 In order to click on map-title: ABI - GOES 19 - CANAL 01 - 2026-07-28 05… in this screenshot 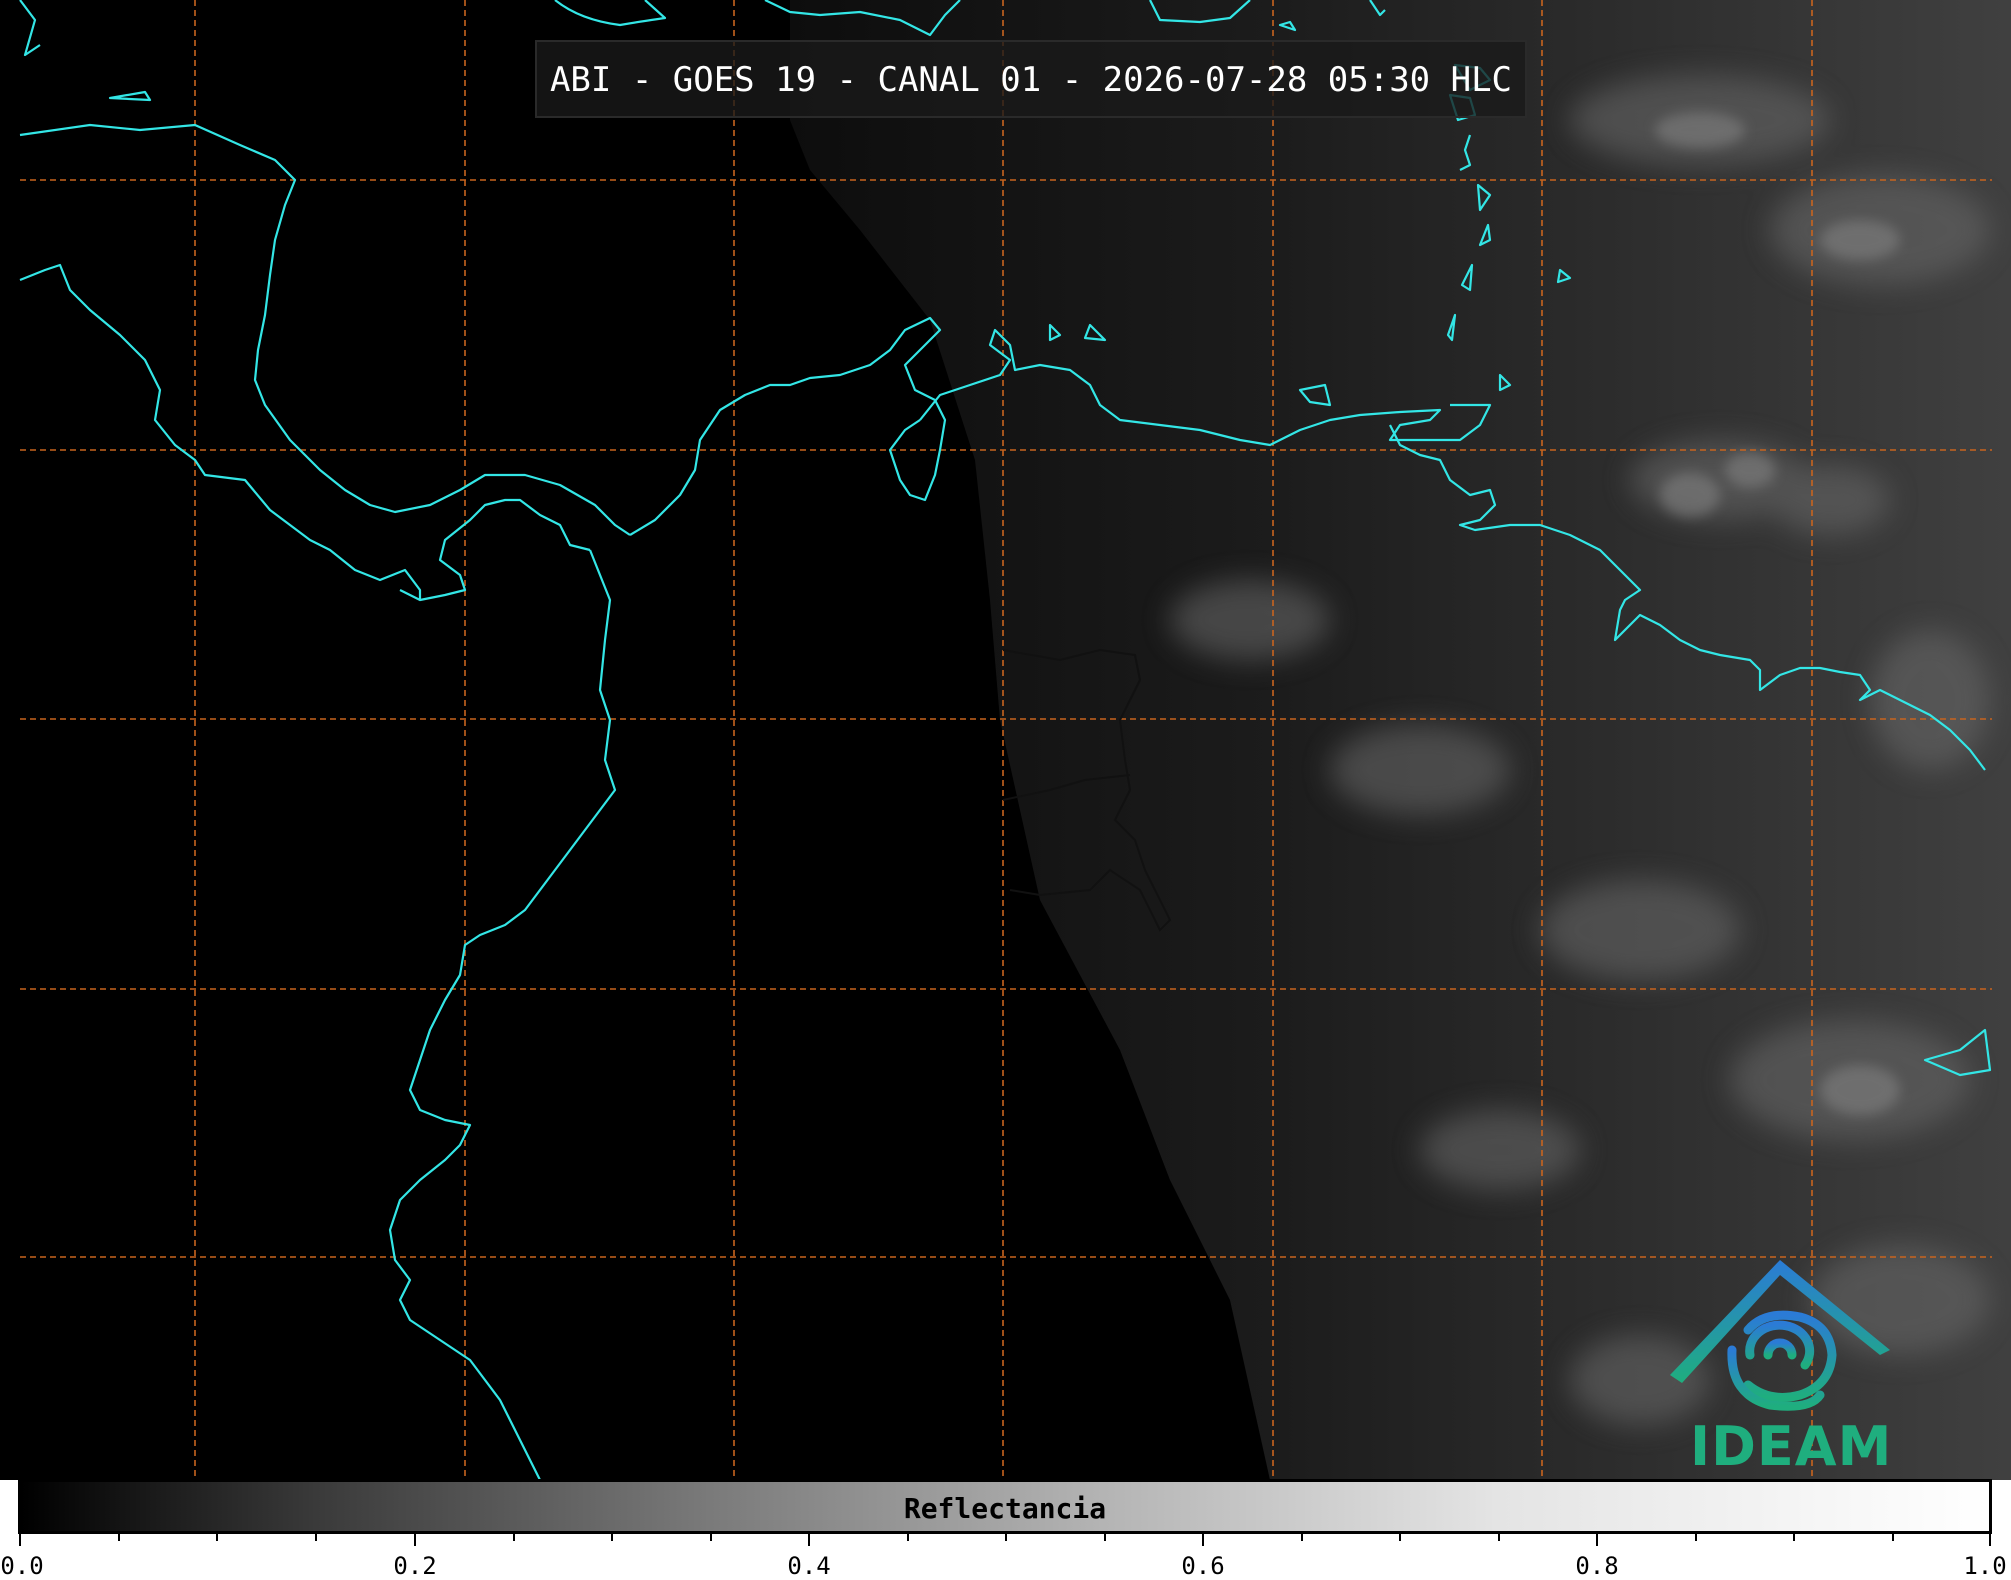, I will do `click(1031, 79)`.